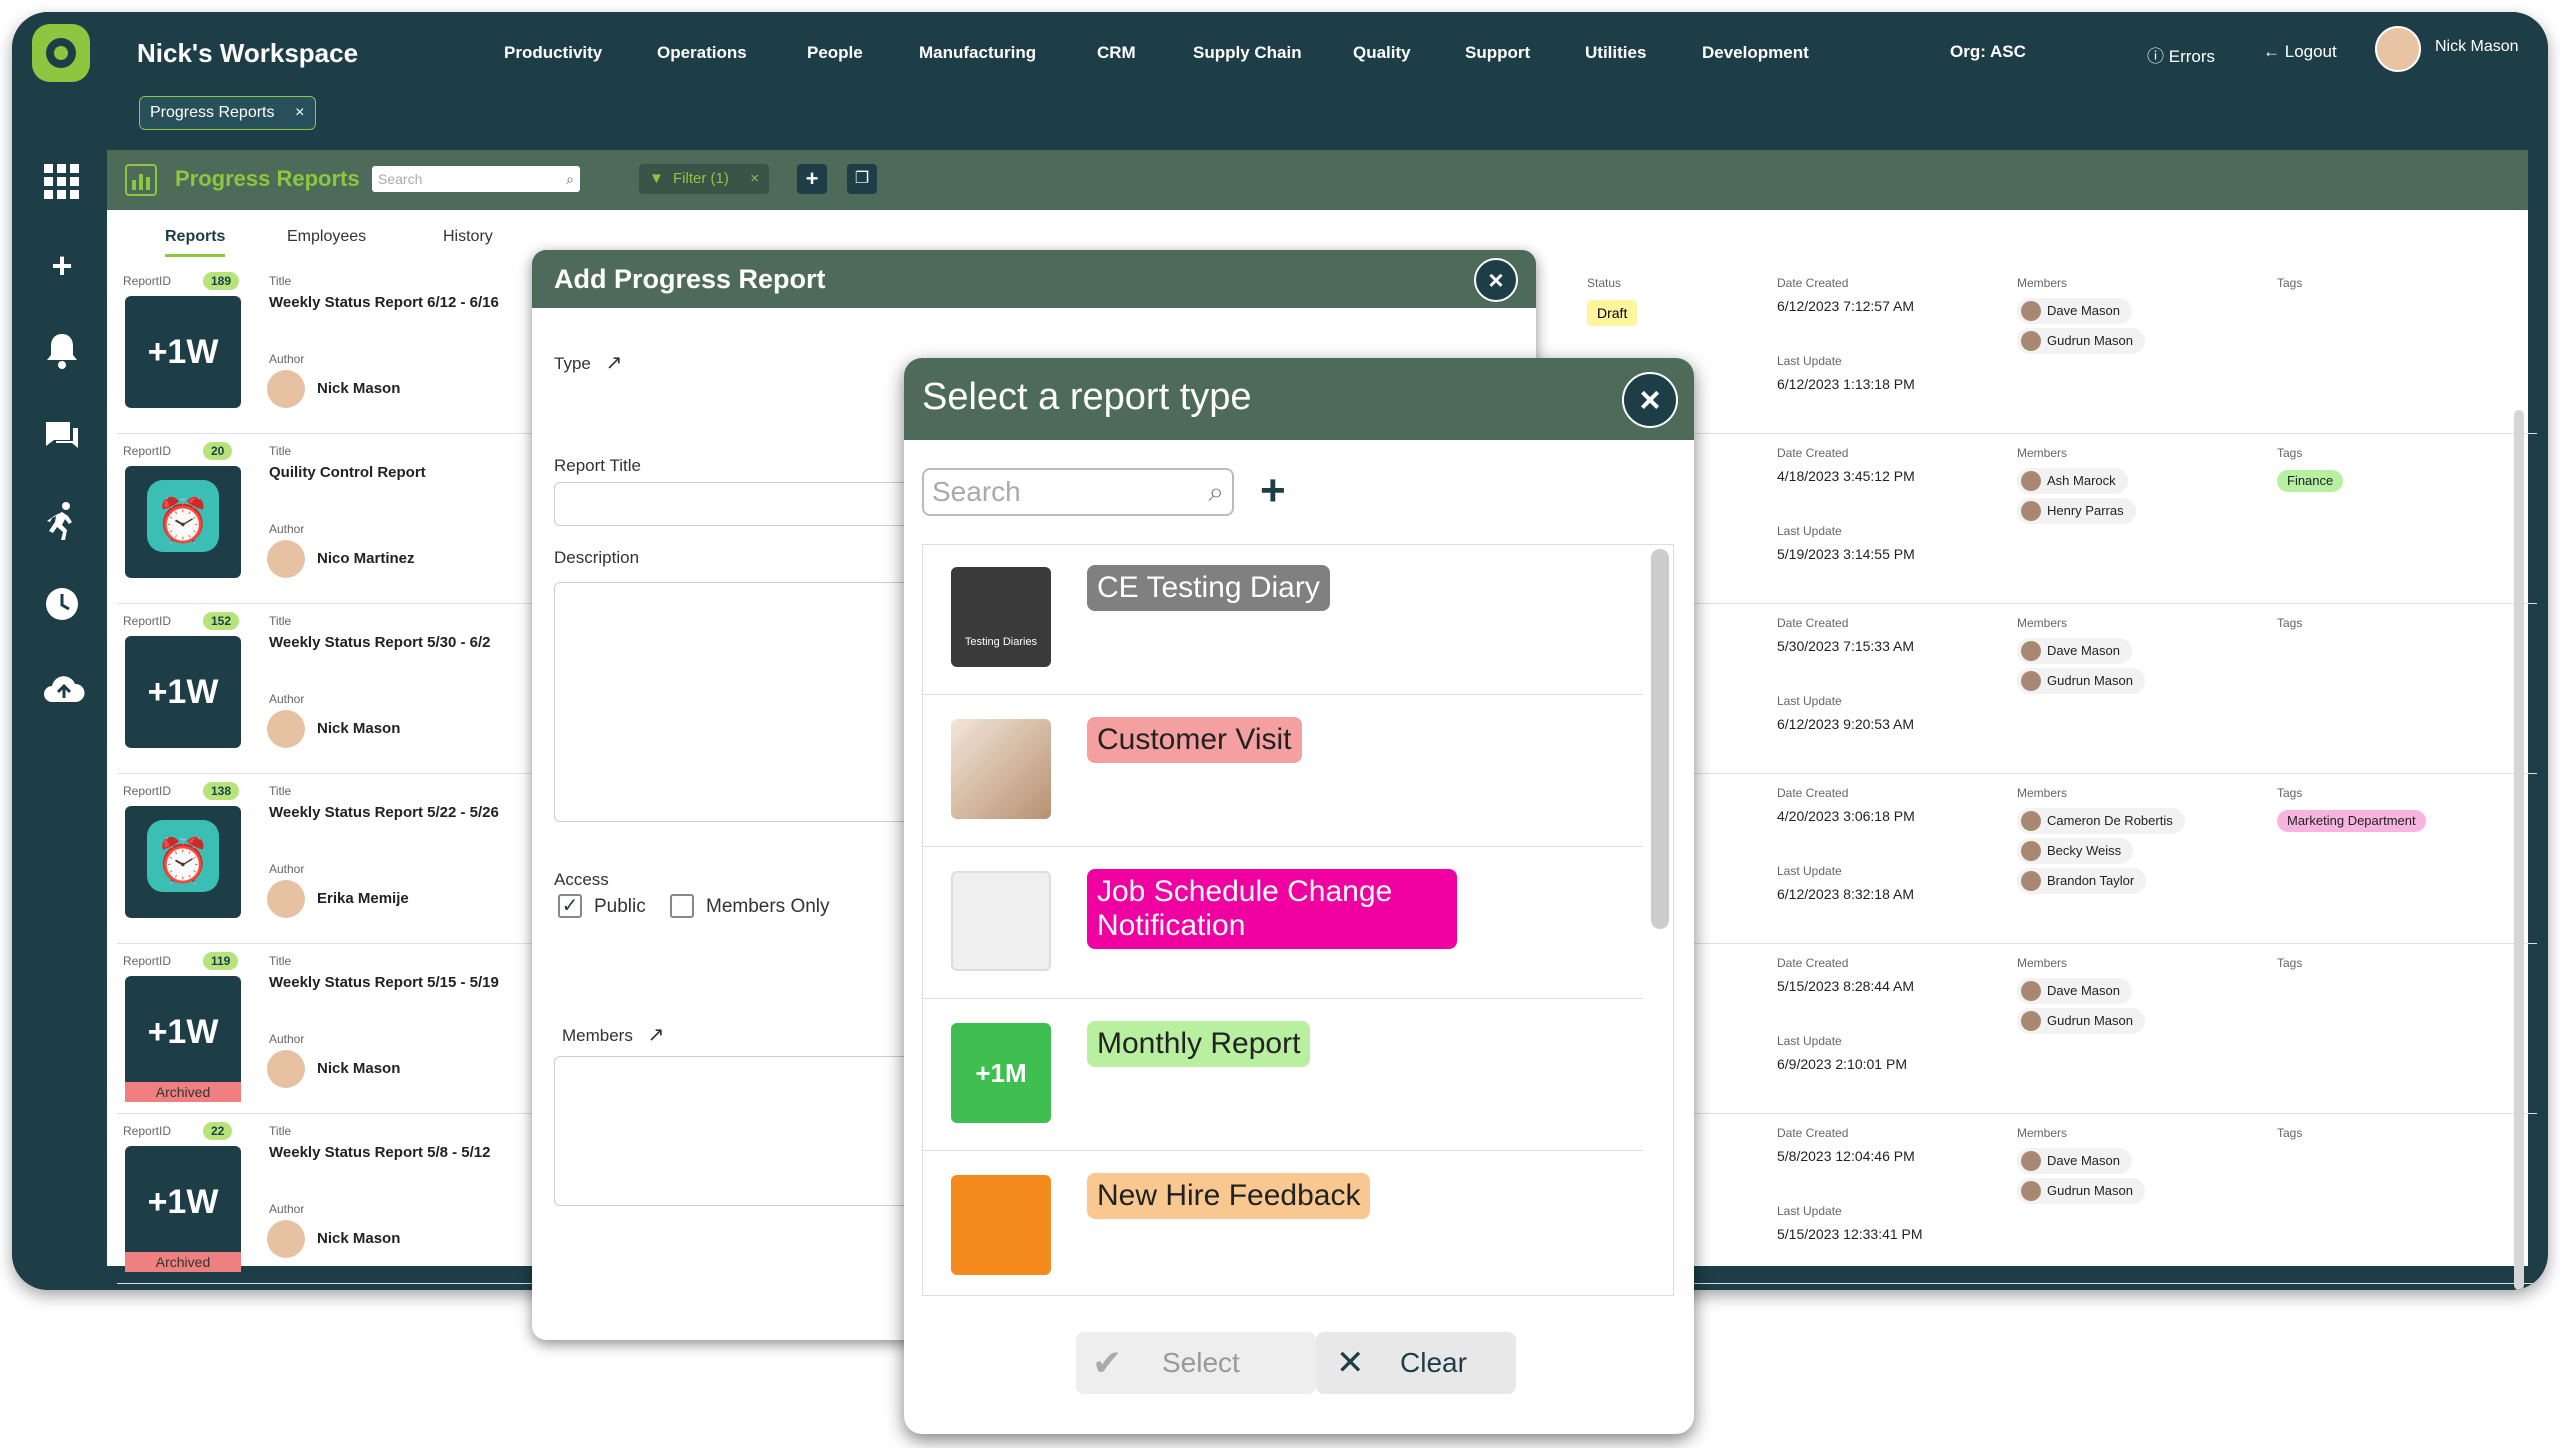 The height and width of the screenshot is (1448, 2560). What do you see at coordinates (2477, 47) in the screenshot?
I see `user-name: Nick Mason` at bounding box center [2477, 47].